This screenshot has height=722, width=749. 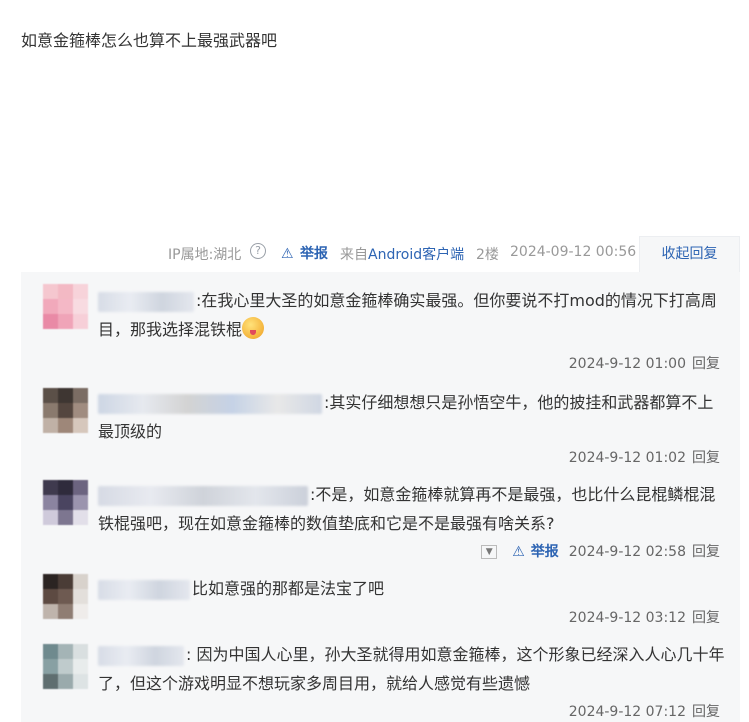 What do you see at coordinates (573, 252) in the screenshot?
I see `post-date: 2024-09-12 00:56` at bounding box center [573, 252].